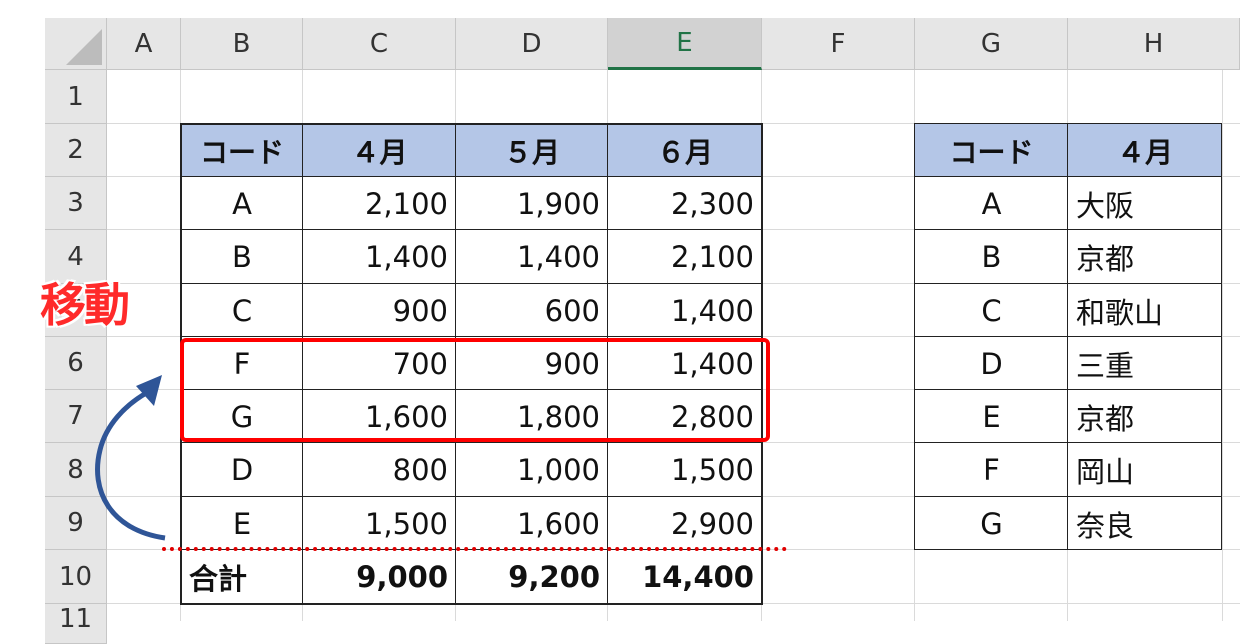 This screenshot has height=644, width=1240. I want to click on highlight-box, so click(475, 390).